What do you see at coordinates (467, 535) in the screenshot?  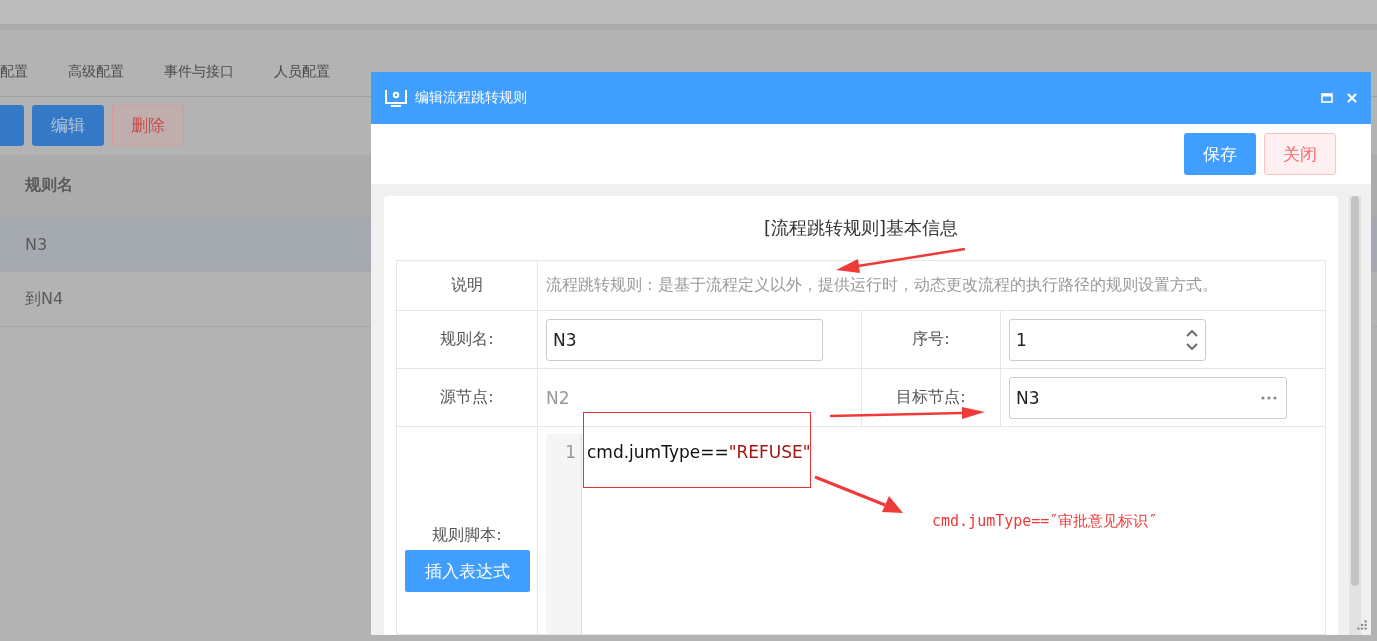 I see `field-label: 规则脚本:` at bounding box center [467, 535].